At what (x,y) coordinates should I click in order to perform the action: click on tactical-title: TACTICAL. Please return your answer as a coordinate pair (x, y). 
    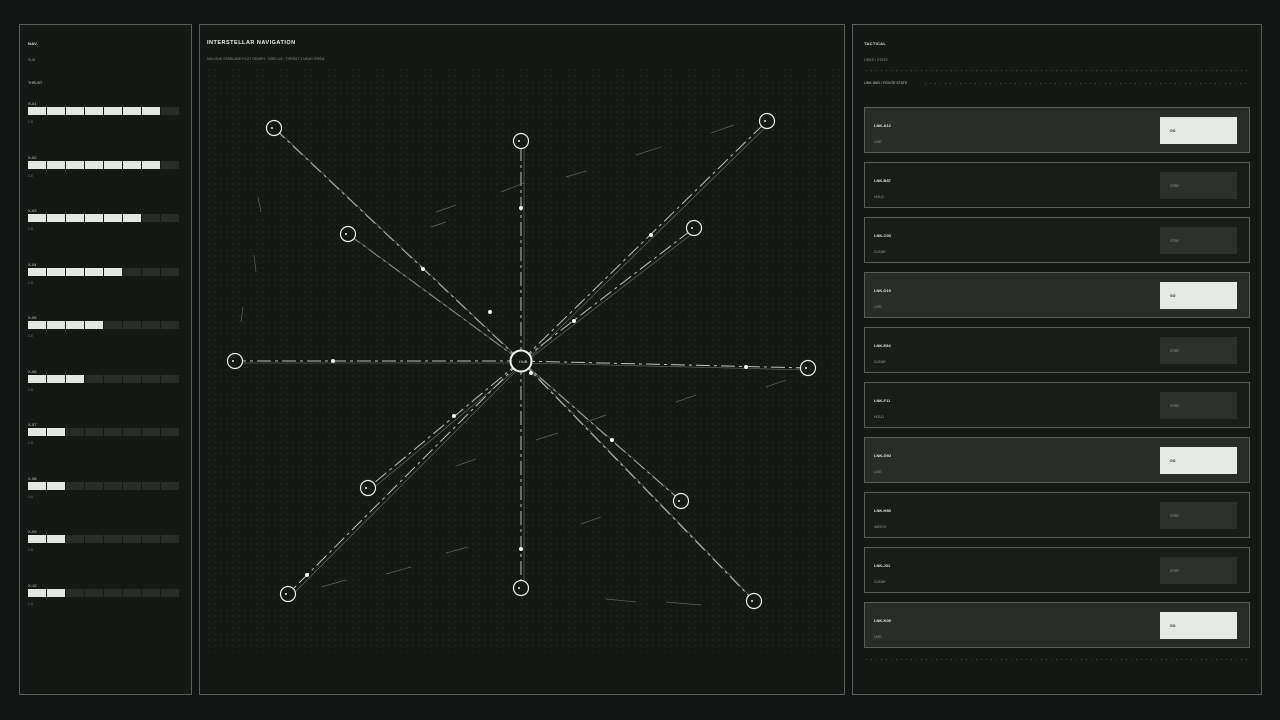
    Looking at the image, I should click on (875, 43).